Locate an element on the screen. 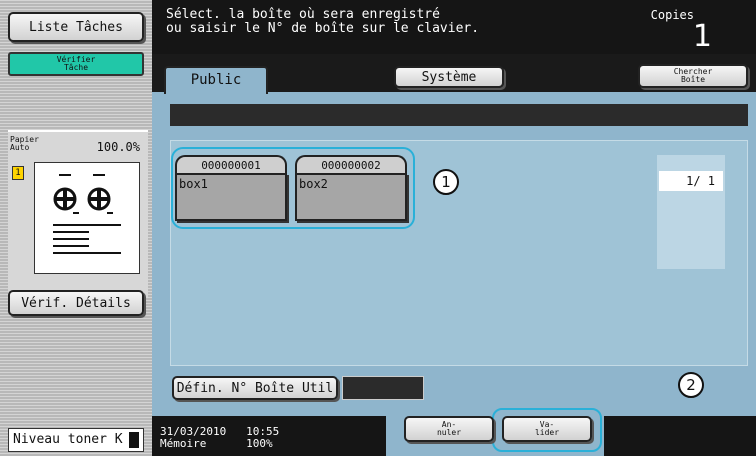 This screenshot has width=756, height=456. callout-number-2: 2 is located at coordinates (691, 385).